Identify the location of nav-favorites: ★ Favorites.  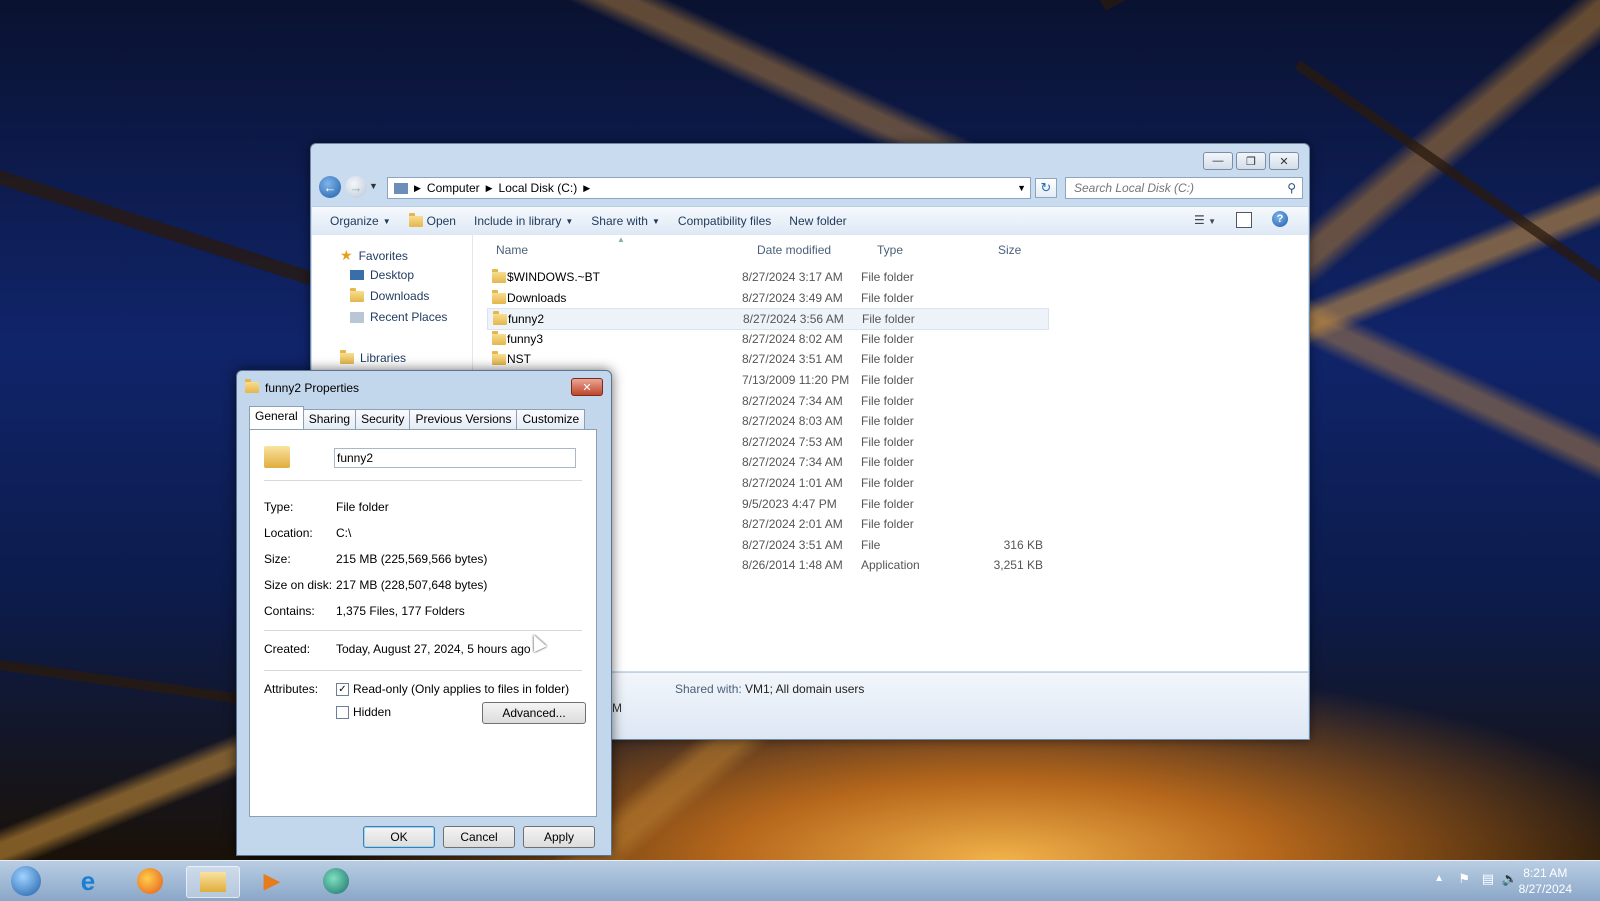
(374, 255).